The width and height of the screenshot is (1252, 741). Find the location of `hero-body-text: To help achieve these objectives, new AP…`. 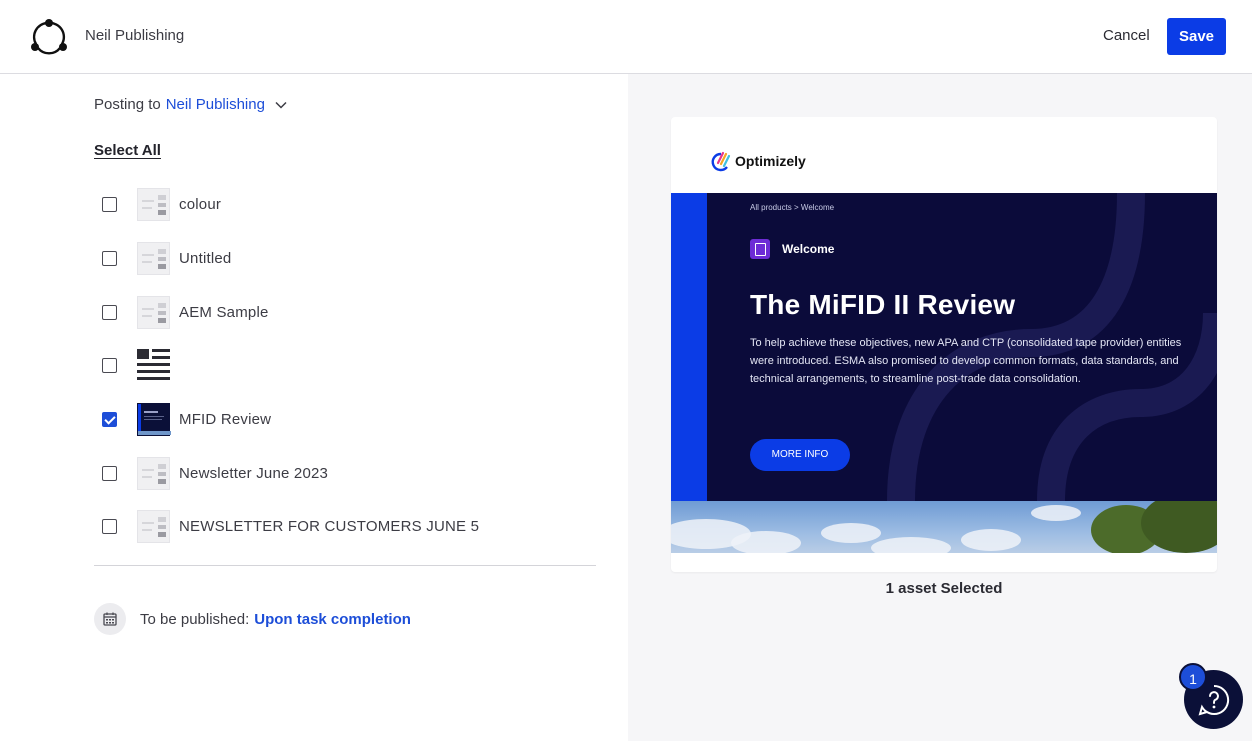

hero-body-text: To help achieve these objectives, new AP… is located at coordinates (966, 361).